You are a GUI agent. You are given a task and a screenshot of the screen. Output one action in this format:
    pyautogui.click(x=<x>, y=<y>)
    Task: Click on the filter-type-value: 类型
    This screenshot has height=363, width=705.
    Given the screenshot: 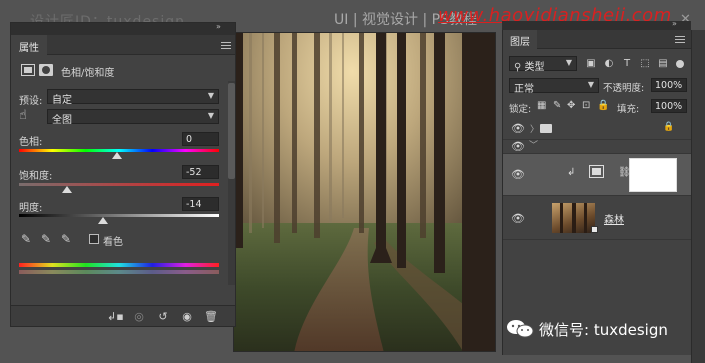 What is the action you would take?
    pyautogui.click(x=534, y=67)
    